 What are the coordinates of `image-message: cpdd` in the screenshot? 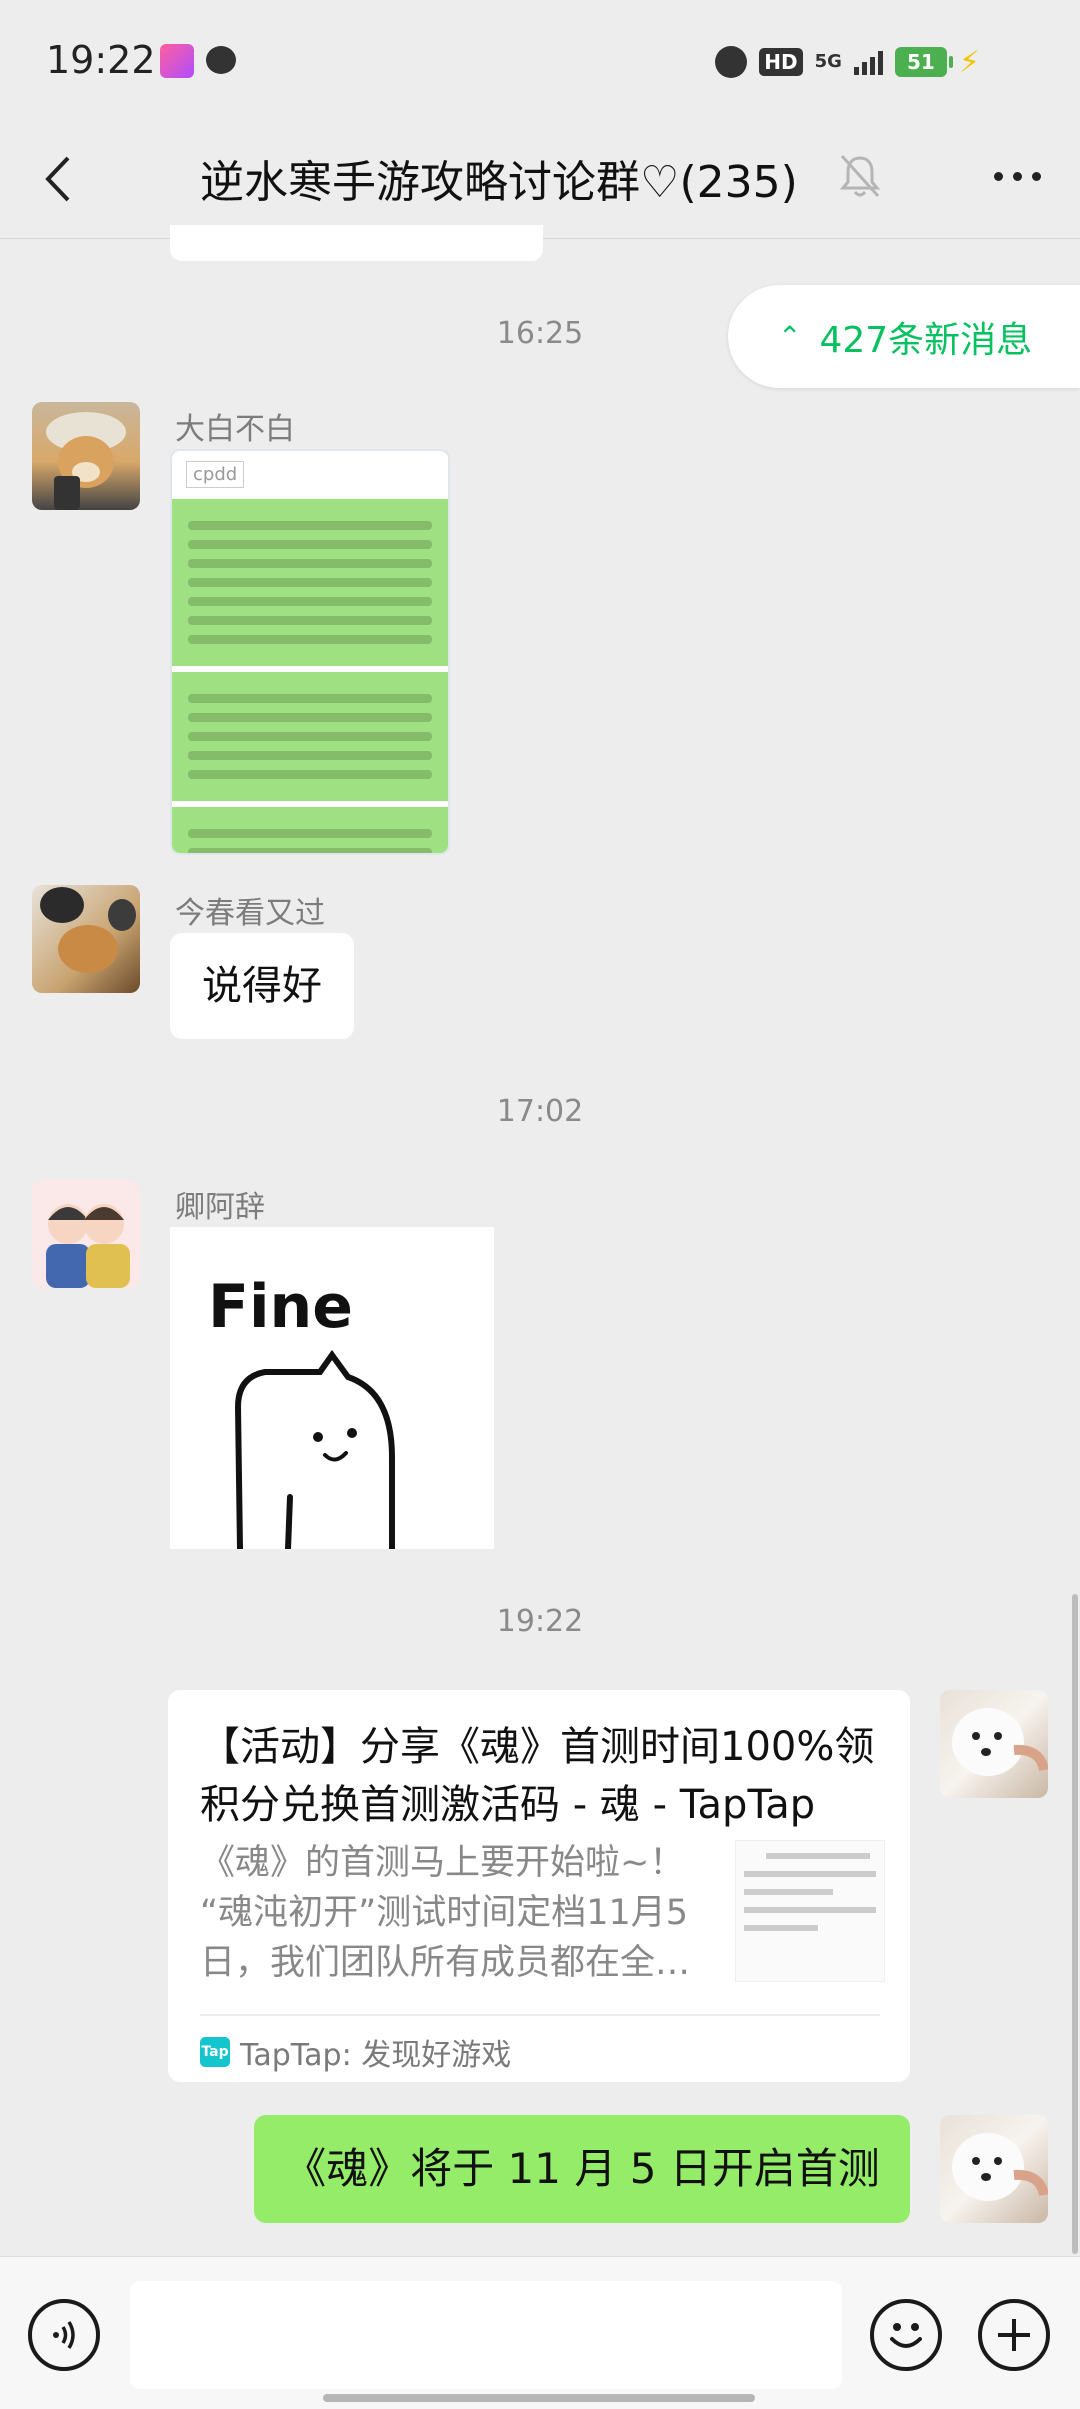 It's located at (310, 652).